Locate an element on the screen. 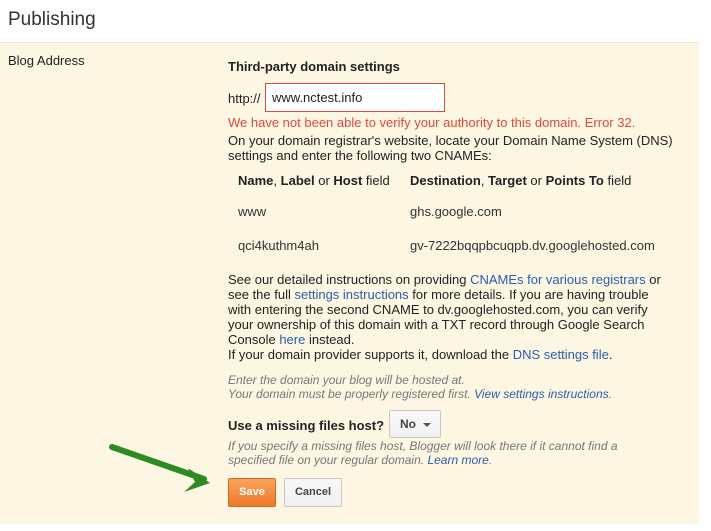  section-heading: Third-party domain settings is located at coordinates (314, 66).